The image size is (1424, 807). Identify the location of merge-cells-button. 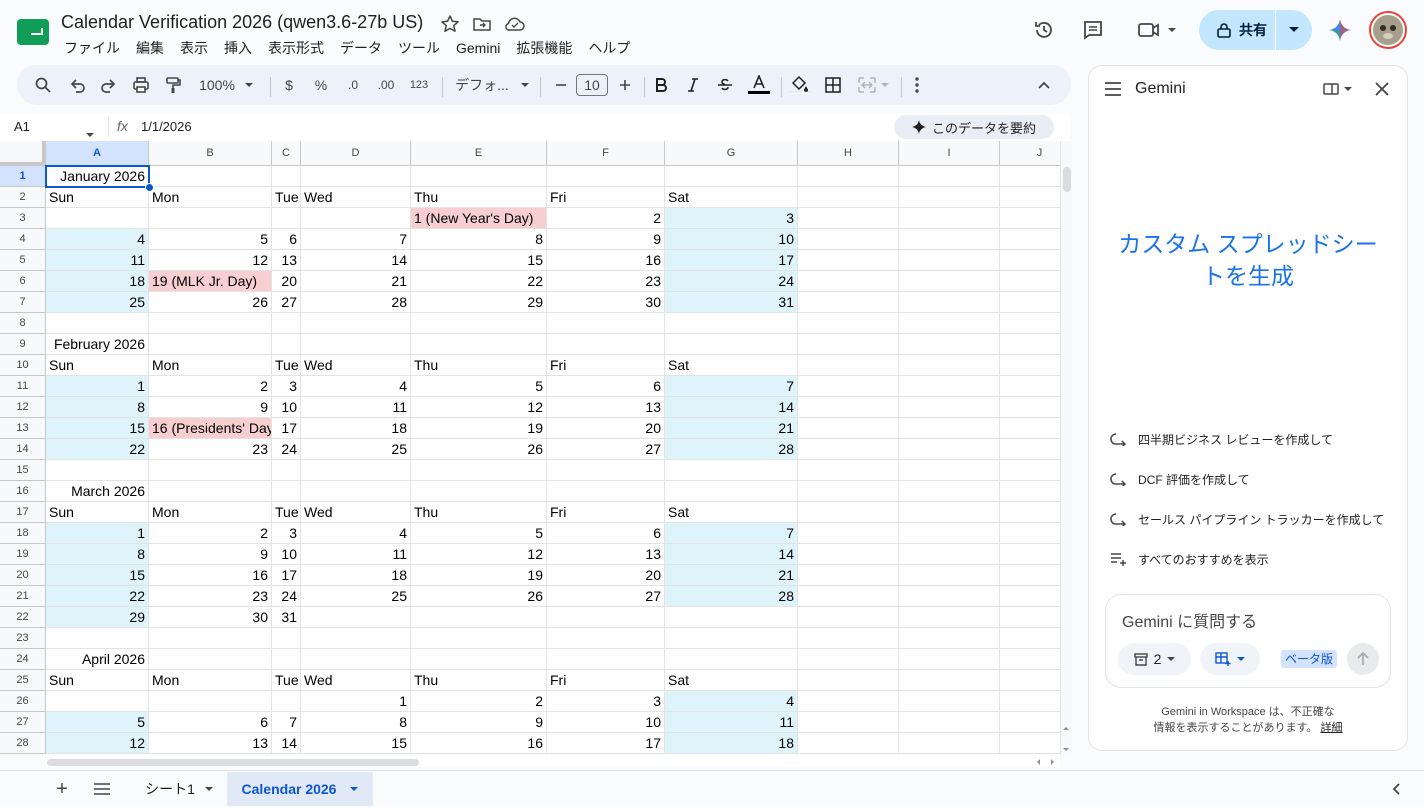
(873, 85).